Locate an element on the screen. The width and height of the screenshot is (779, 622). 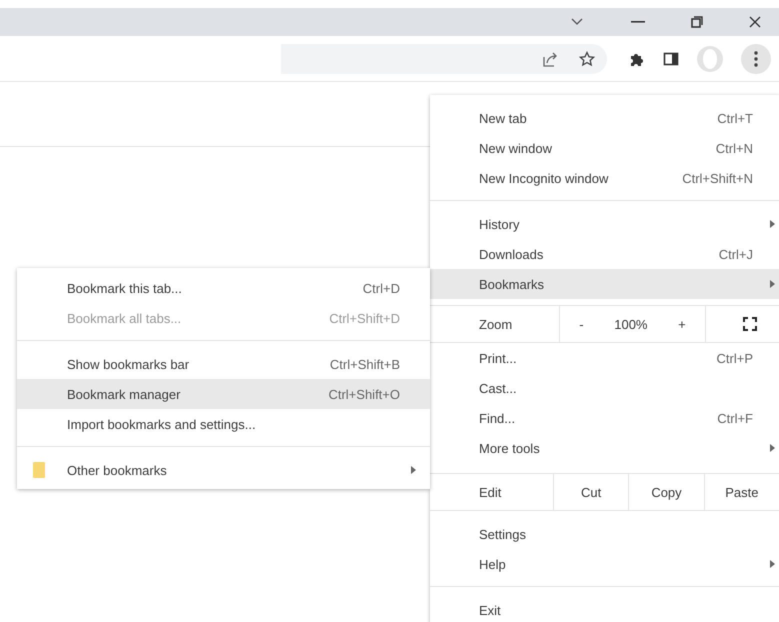
menu-item: Downloads Ctrl+J is located at coordinates (604, 254).